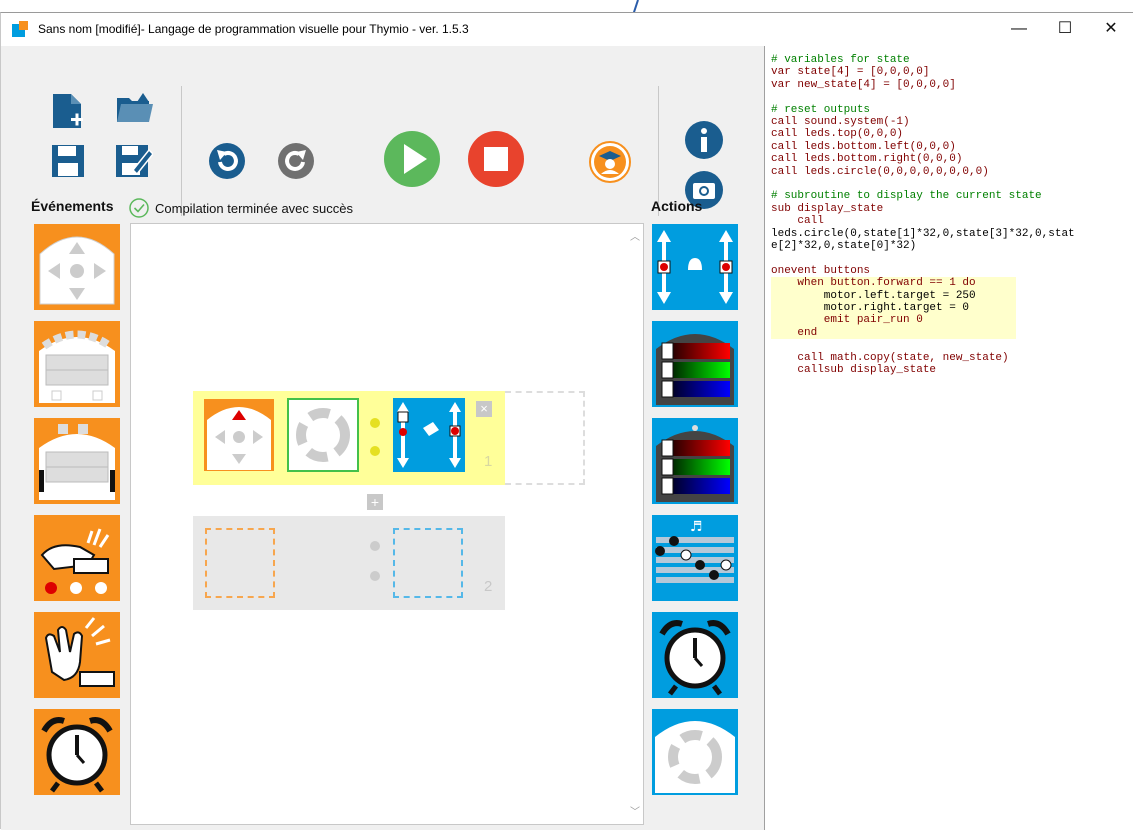 The width and height of the screenshot is (1133, 830). What do you see at coordinates (893, 308) in the screenshot?
I see `code-line: motor.right.target = 0` at bounding box center [893, 308].